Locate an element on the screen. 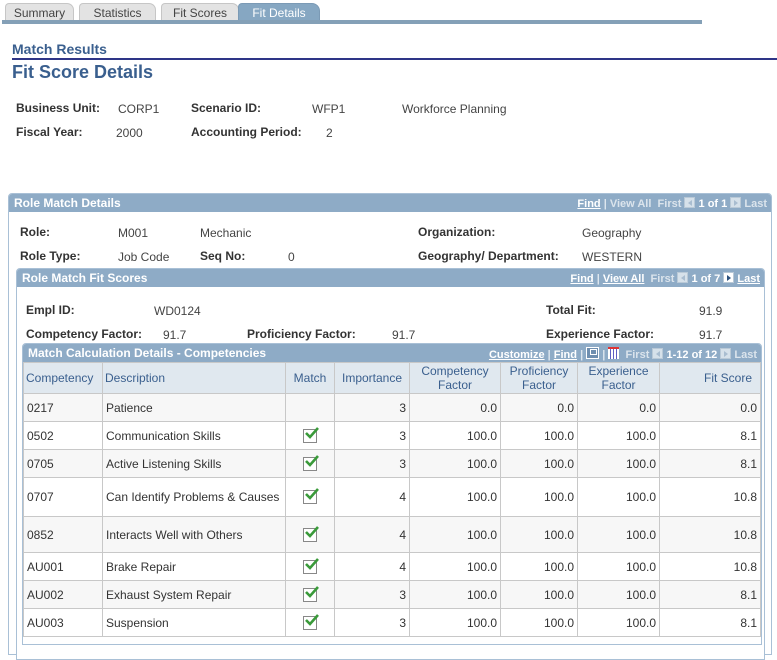 Image resolution: width=777 pixels, height=660 pixels. row-count: 1 of 7 is located at coordinates (706, 279).